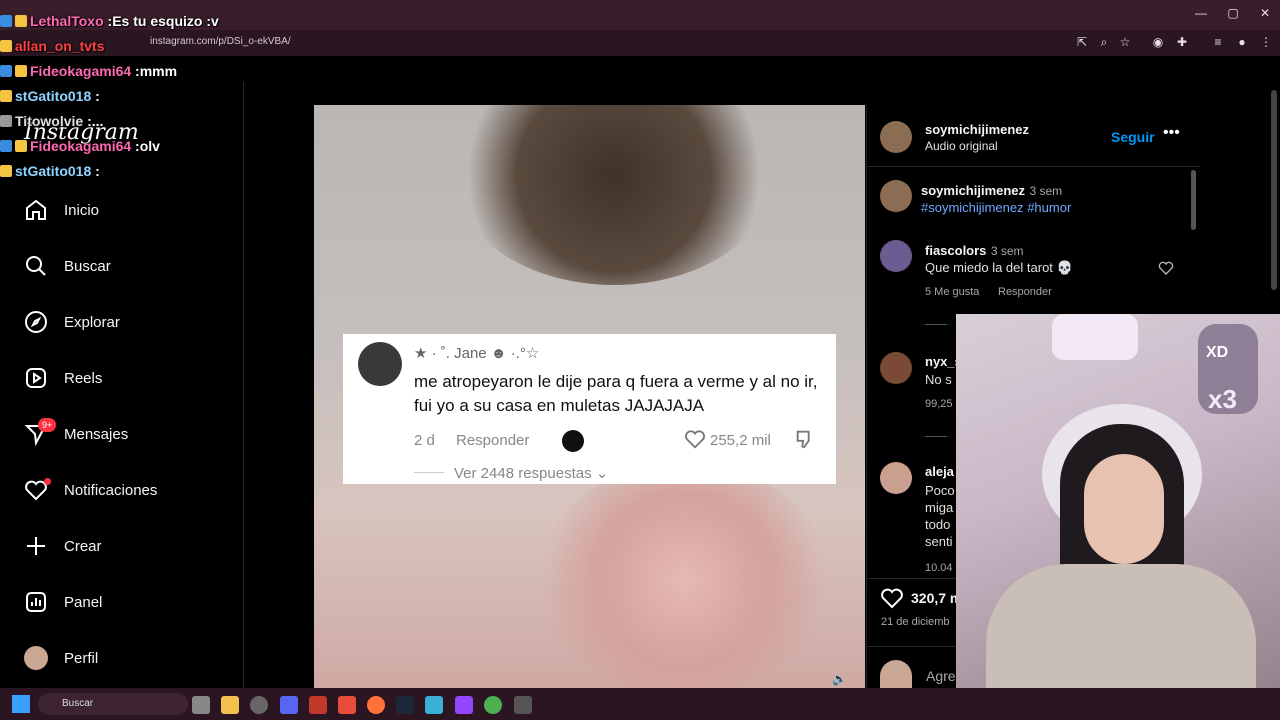  Describe the element at coordinates (892, 600) in the screenshot. I see `like-icon` at that location.